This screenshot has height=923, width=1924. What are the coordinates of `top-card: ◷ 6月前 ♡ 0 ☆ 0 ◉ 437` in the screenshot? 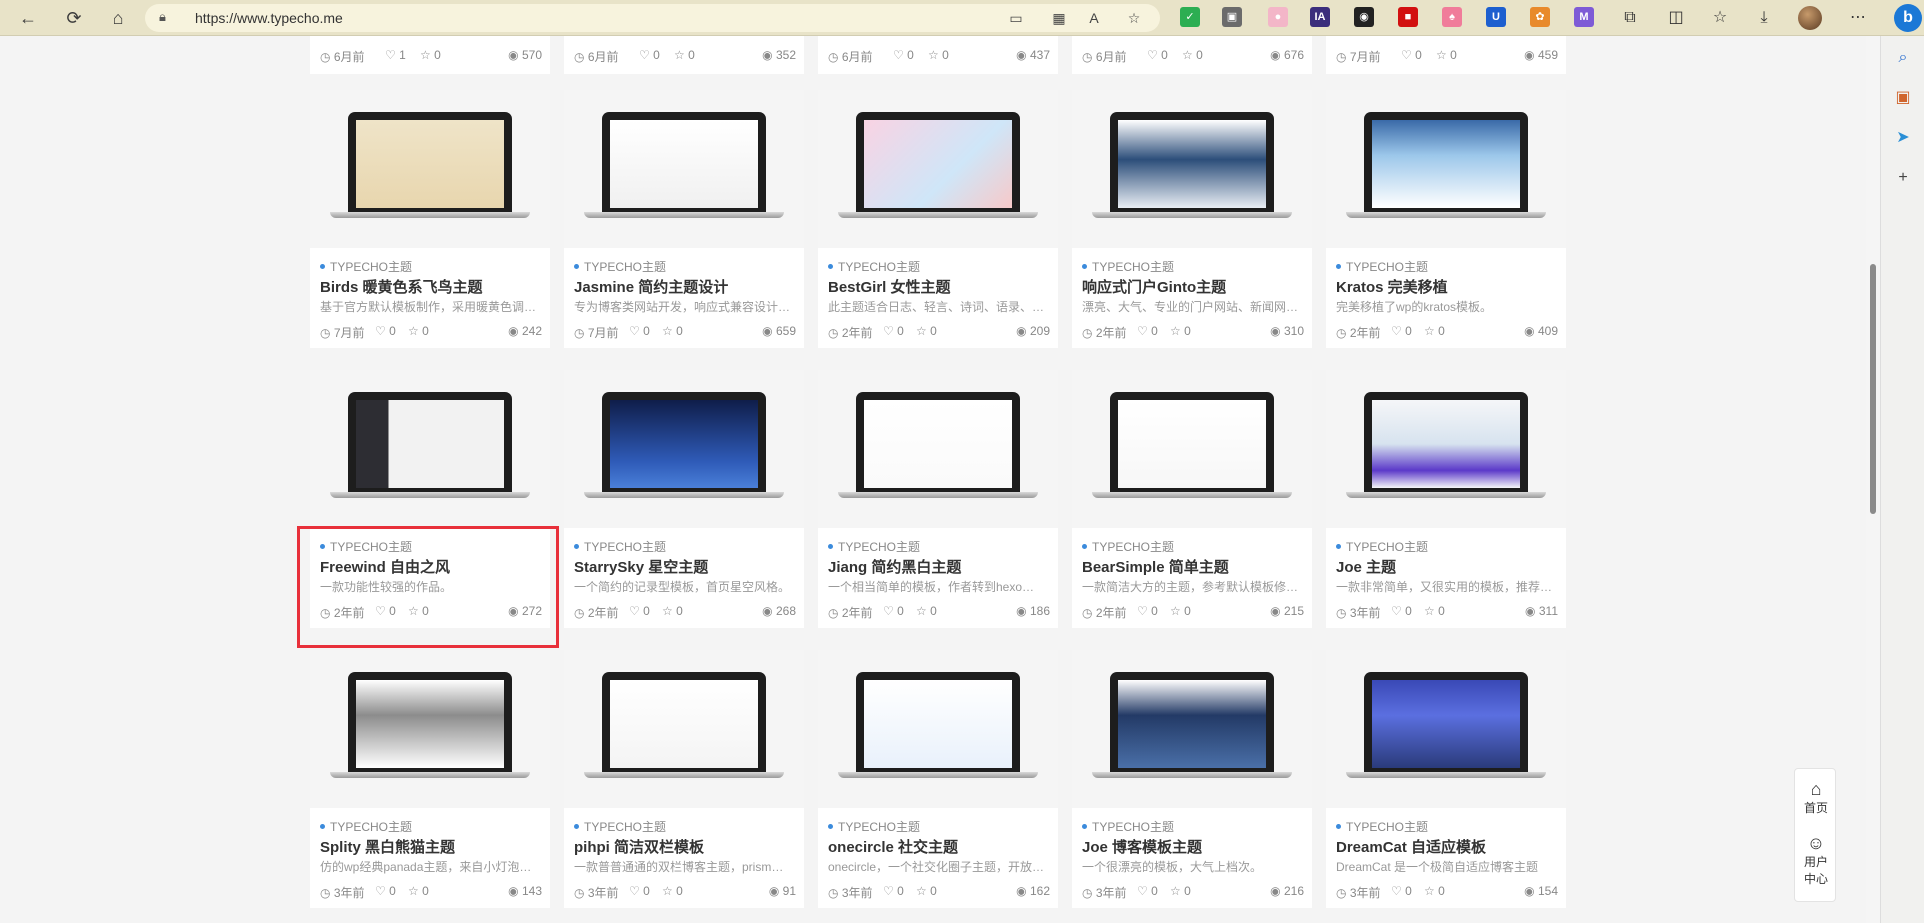 It's located at (938, 55).